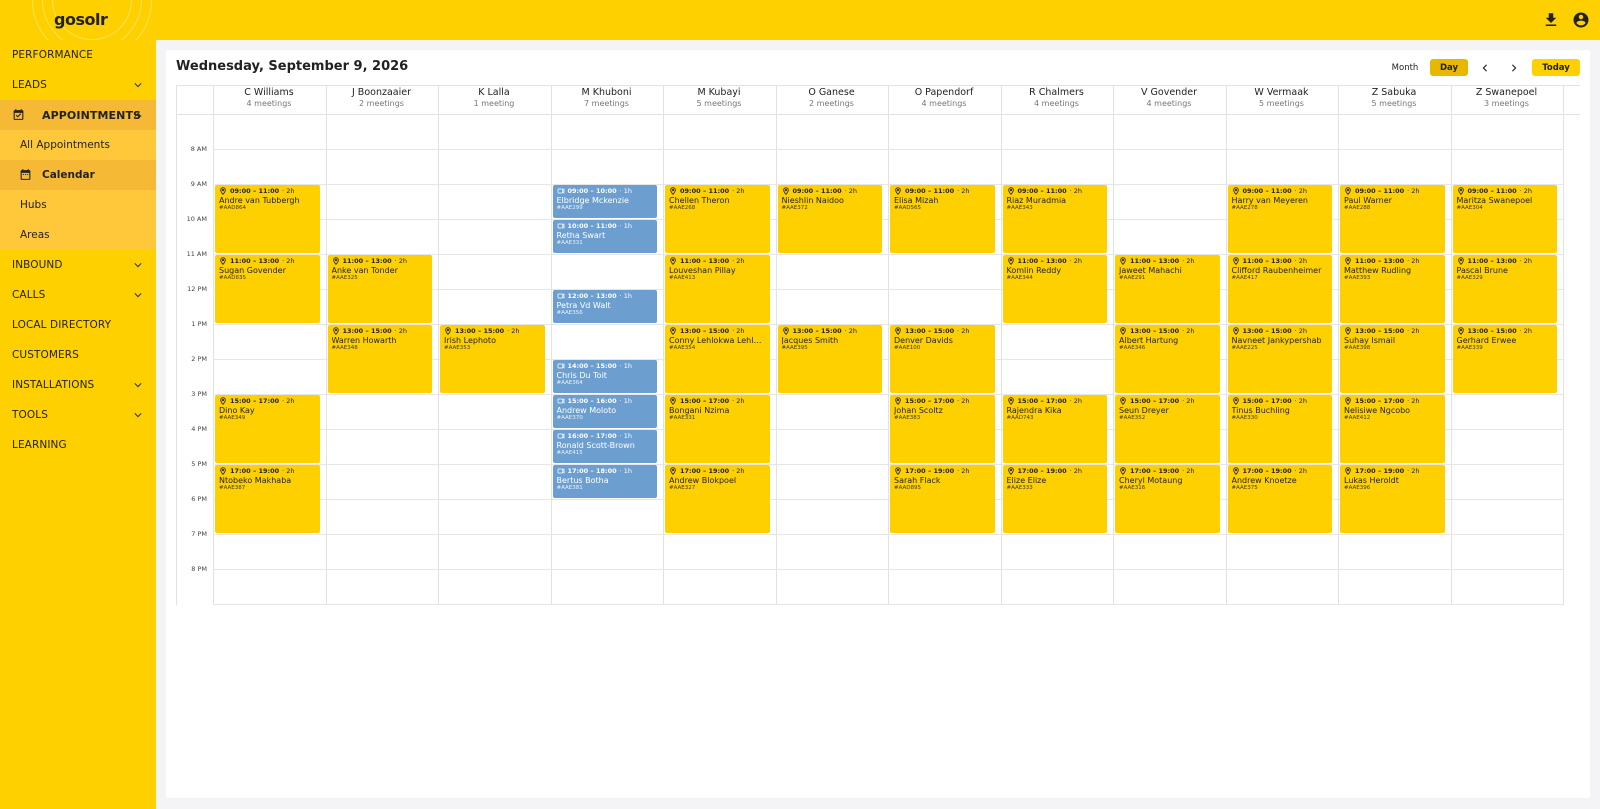 This screenshot has height=809, width=1600. What do you see at coordinates (1167, 289) in the screenshot?
I see `appointment-card: 11:00 – 13:00 · 2h Jaweet Mahachi #AAE291` at bounding box center [1167, 289].